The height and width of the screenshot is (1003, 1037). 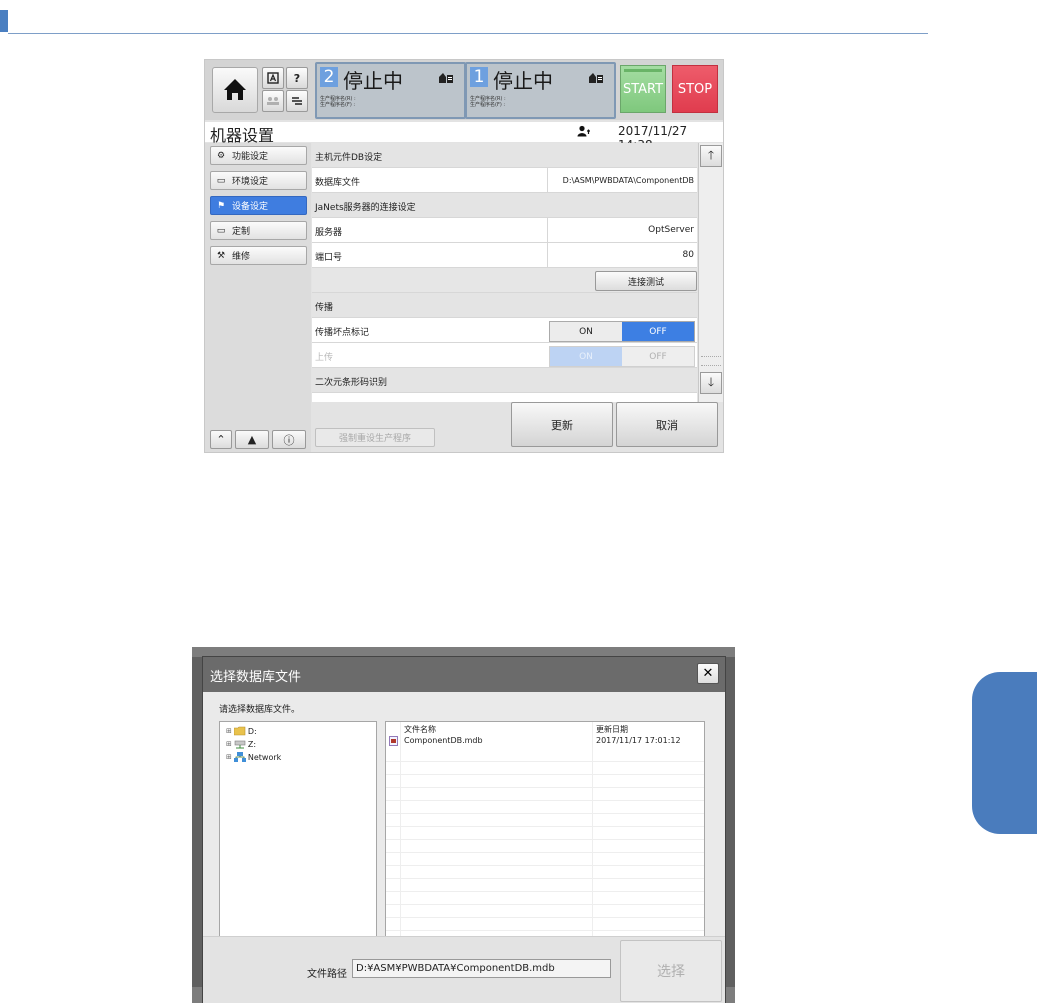 I want to click on info-icon: ⓘ, so click(x=289, y=440).